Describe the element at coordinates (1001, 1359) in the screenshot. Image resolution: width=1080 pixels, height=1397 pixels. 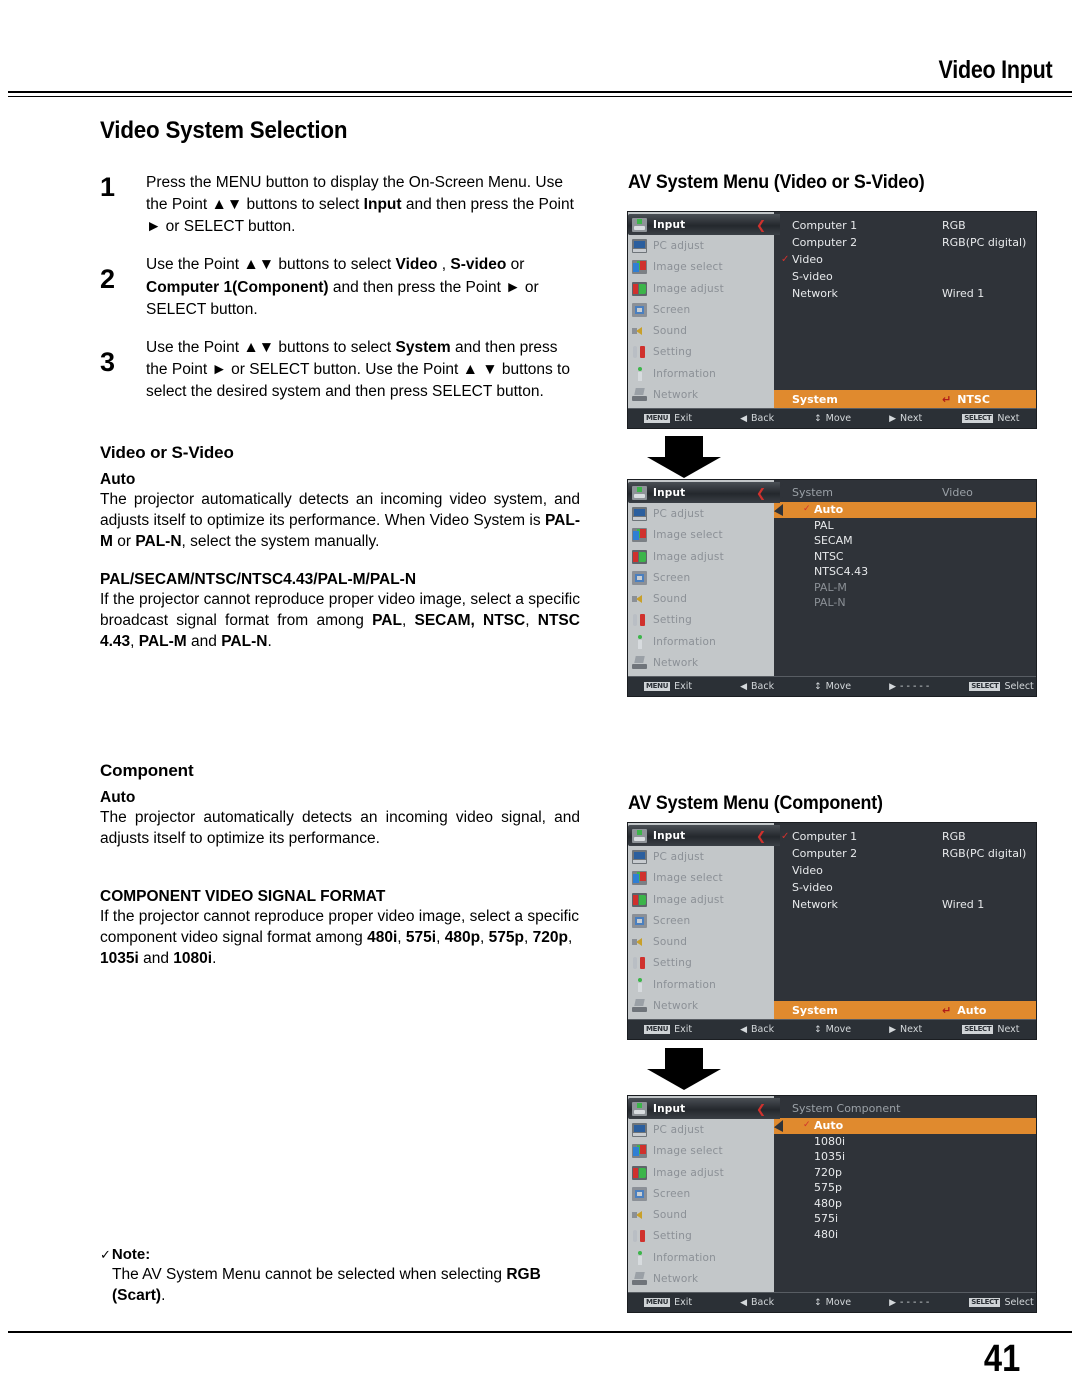
I see `page-number: 41` at that location.